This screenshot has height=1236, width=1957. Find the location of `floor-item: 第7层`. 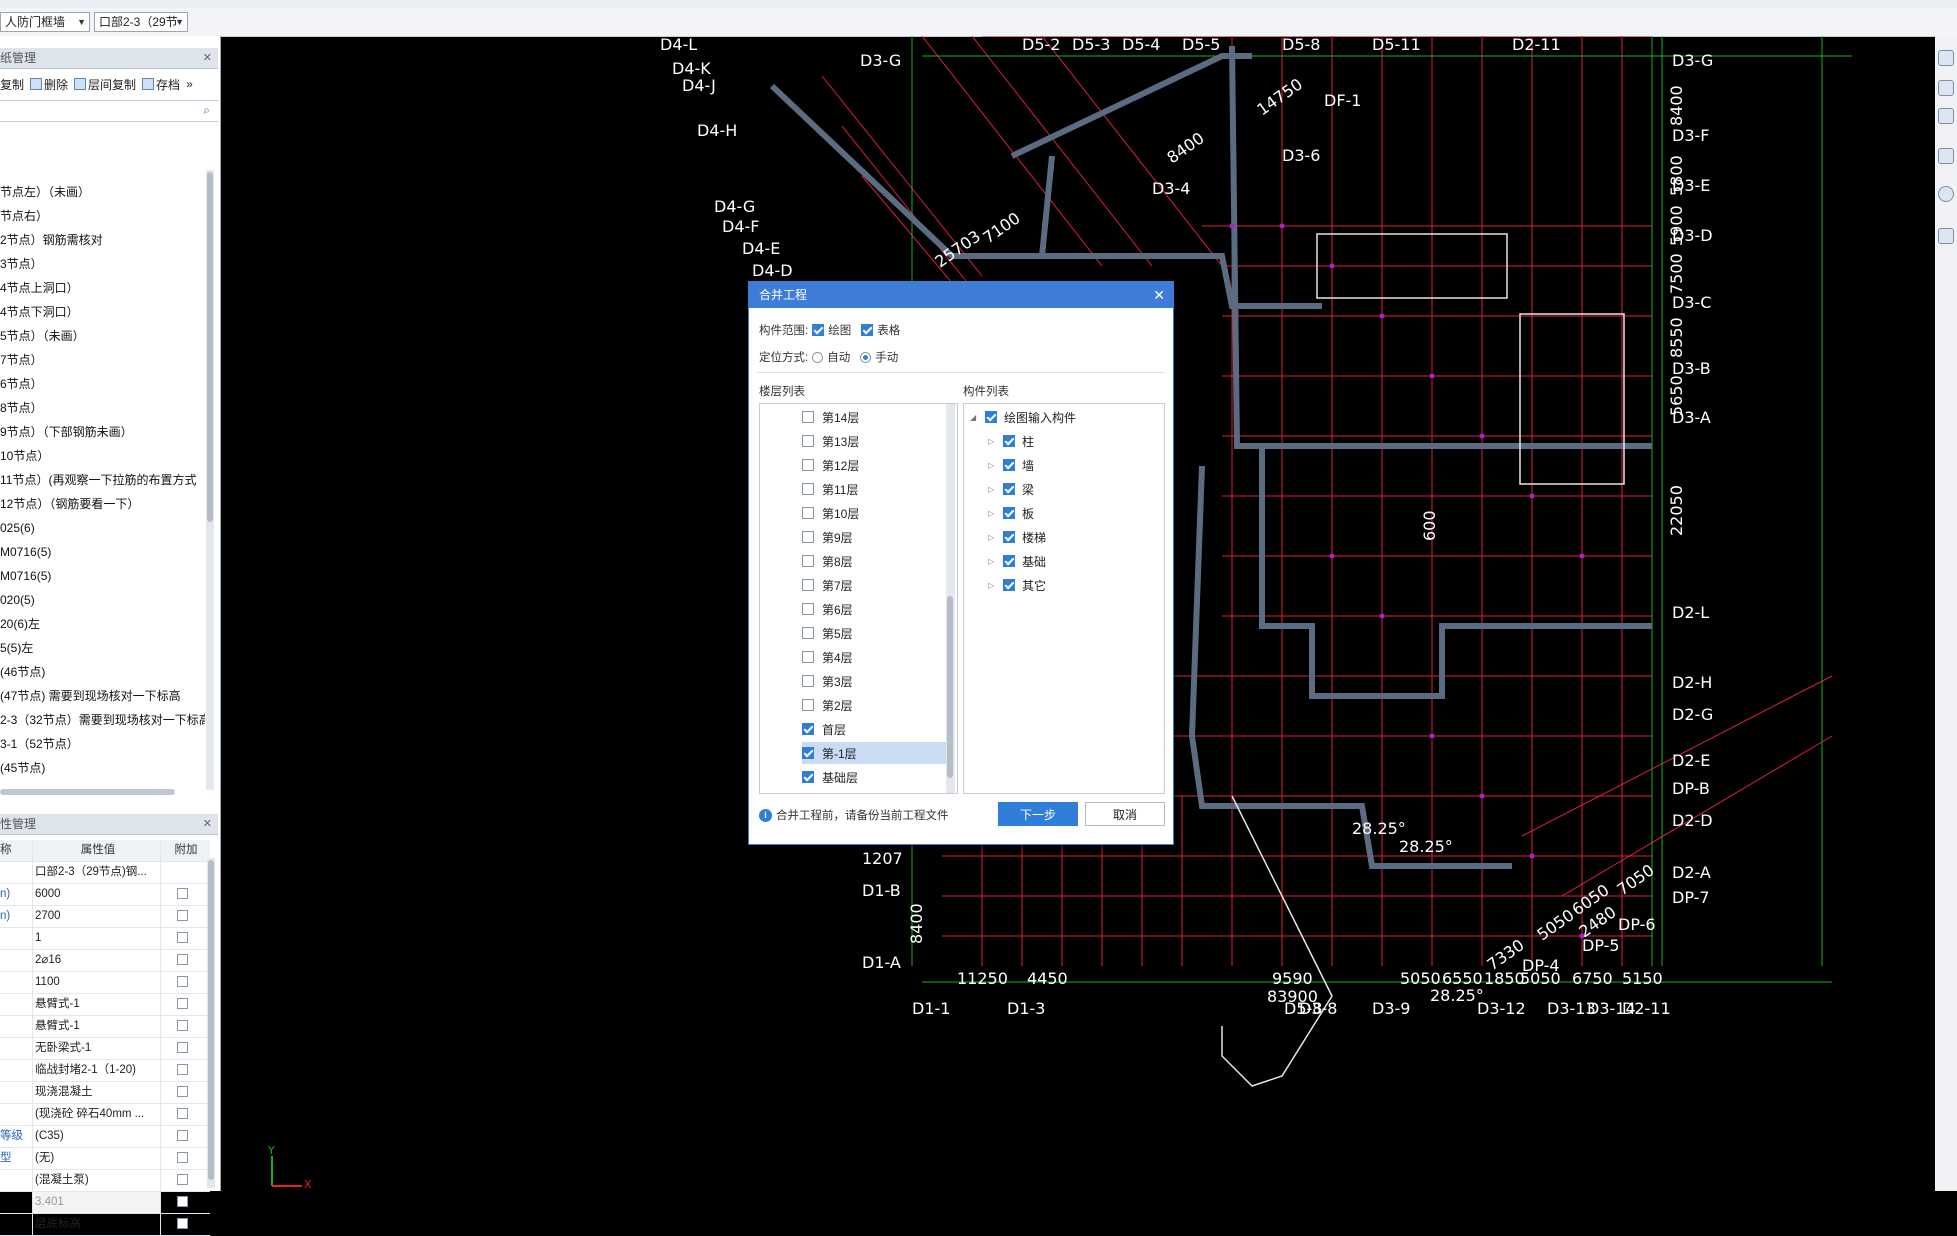

floor-item: 第7层 is located at coordinates (877, 585).